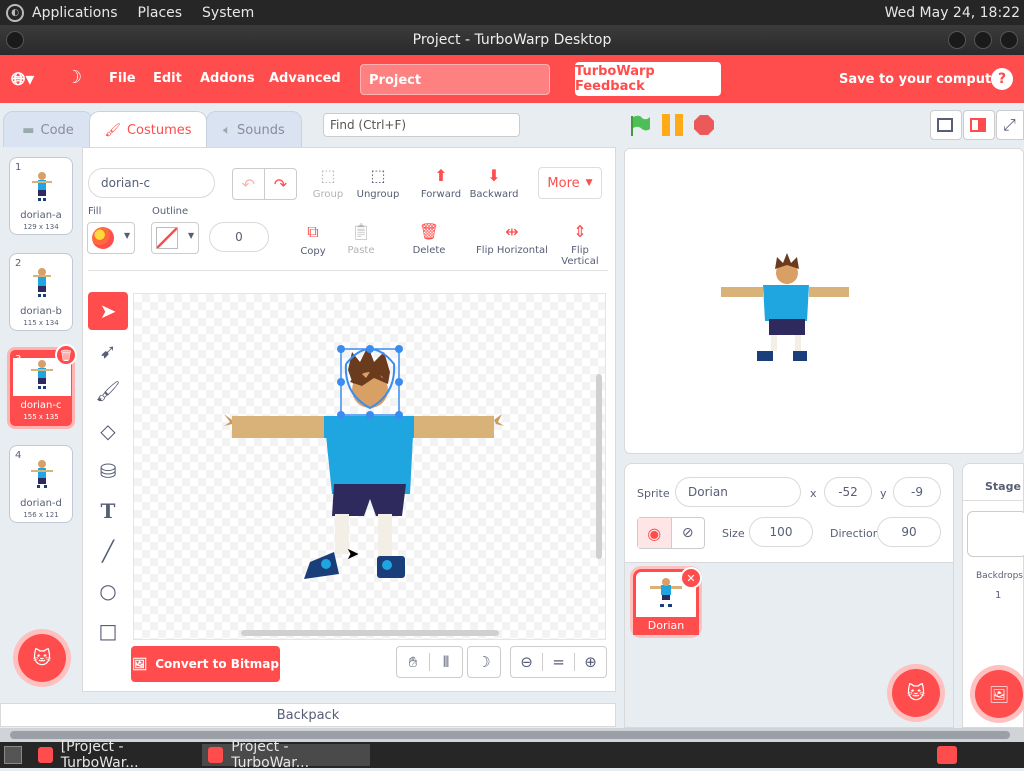 This screenshot has width=1024, height=771. Describe the element at coordinates (13, 755) in the screenshot. I see `show-desktop-icon` at that location.